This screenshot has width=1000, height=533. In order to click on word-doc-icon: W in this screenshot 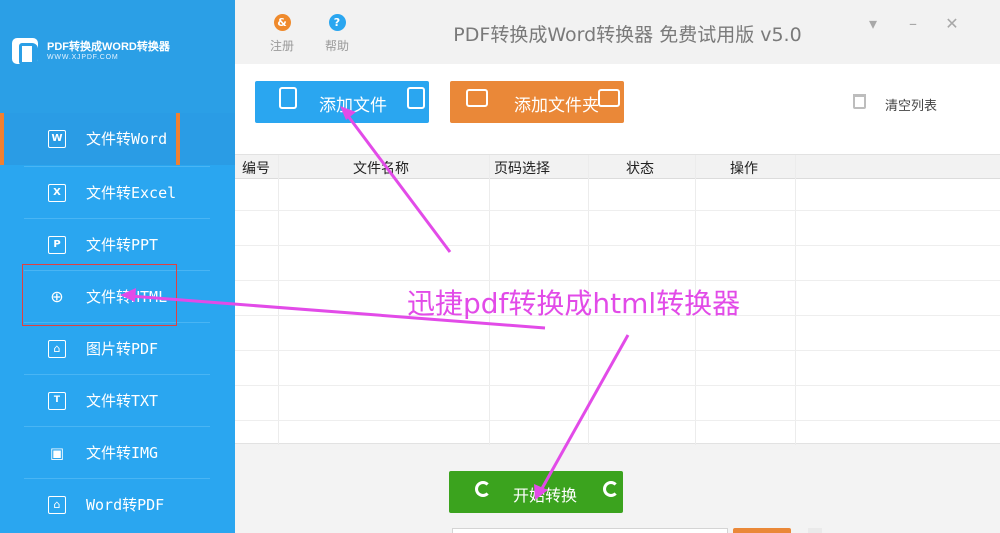, I will do `click(57, 139)`.